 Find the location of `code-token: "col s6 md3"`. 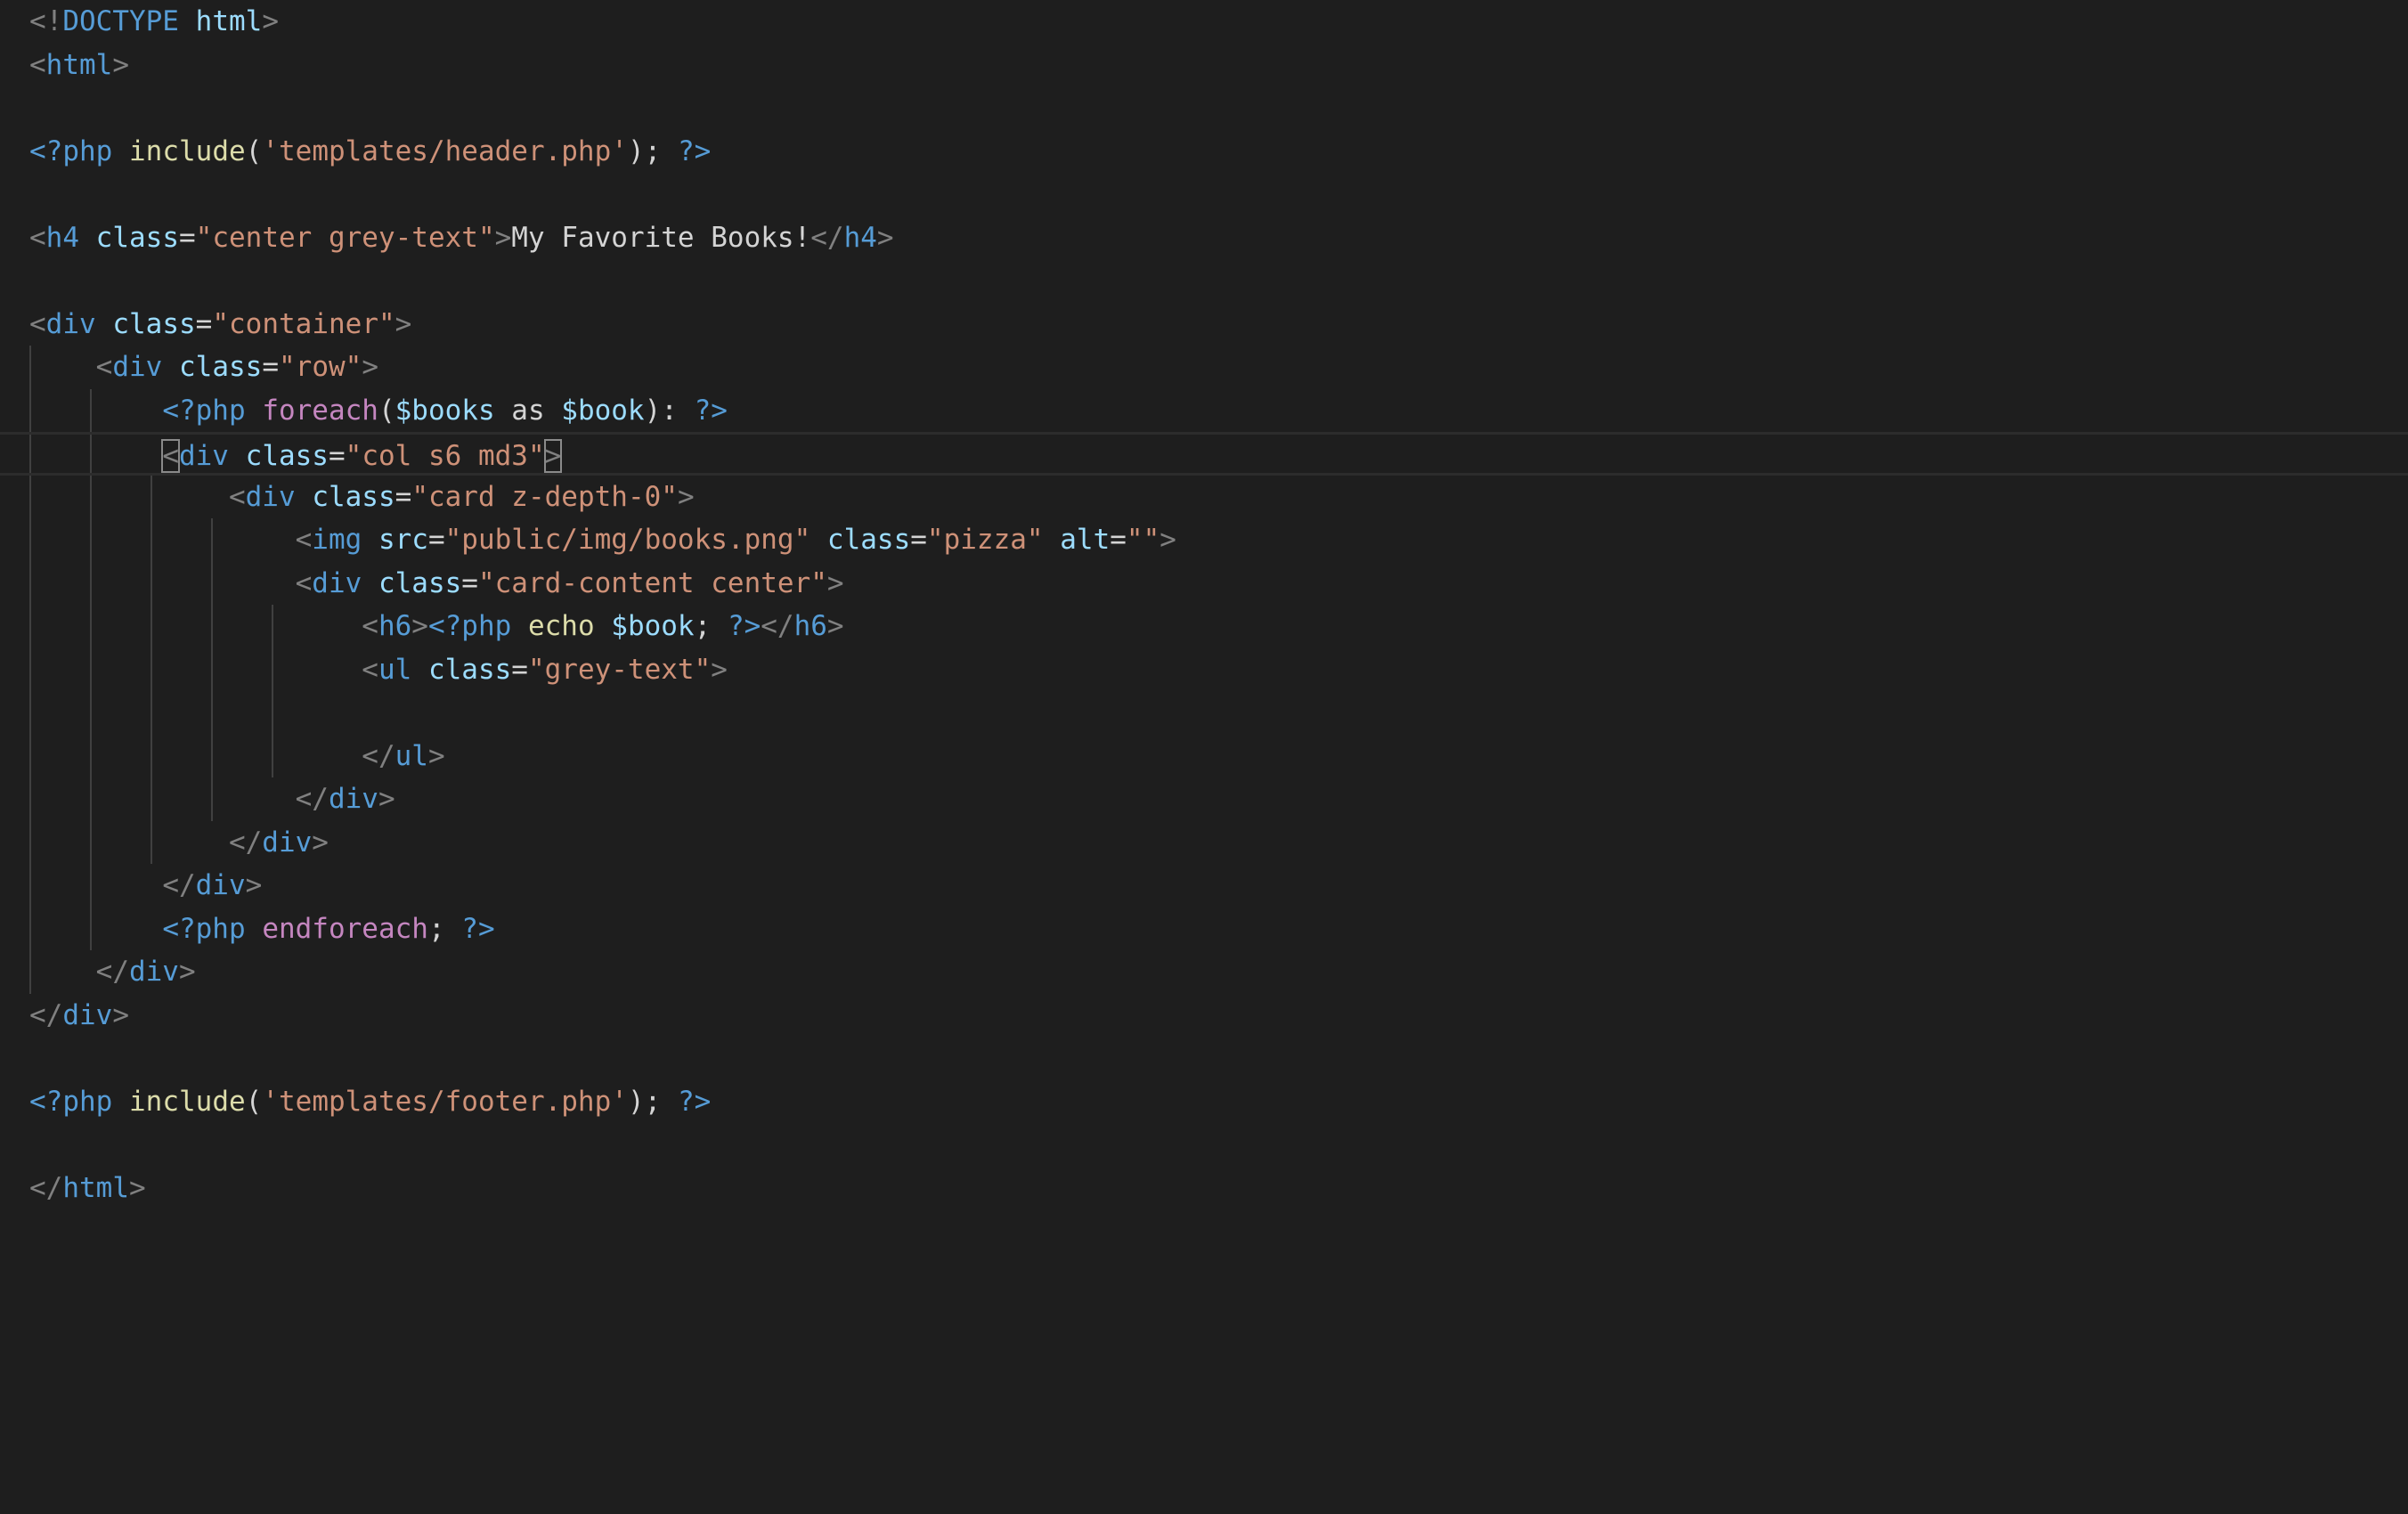

code-token: "col s6 md3" is located at coordinates (445, 456).